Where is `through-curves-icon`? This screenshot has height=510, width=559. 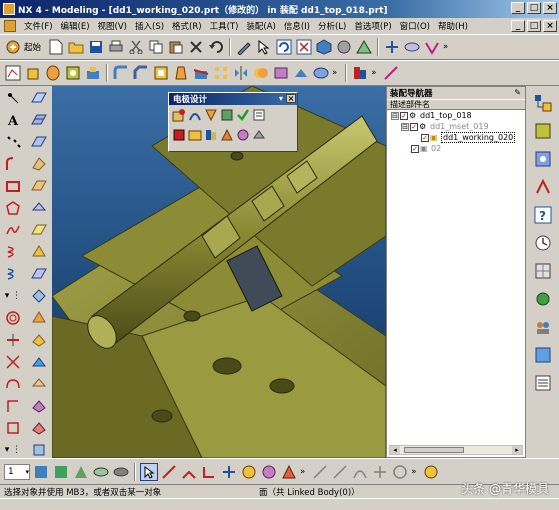
through-curves-icon is located at coordinates (39, 142).